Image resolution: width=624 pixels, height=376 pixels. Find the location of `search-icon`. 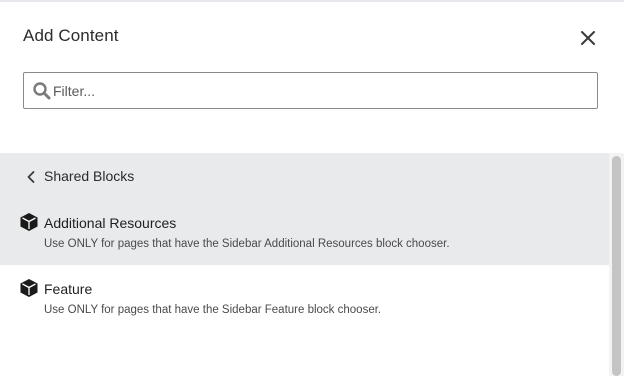

search-icon is located at coordinates (42, 91).